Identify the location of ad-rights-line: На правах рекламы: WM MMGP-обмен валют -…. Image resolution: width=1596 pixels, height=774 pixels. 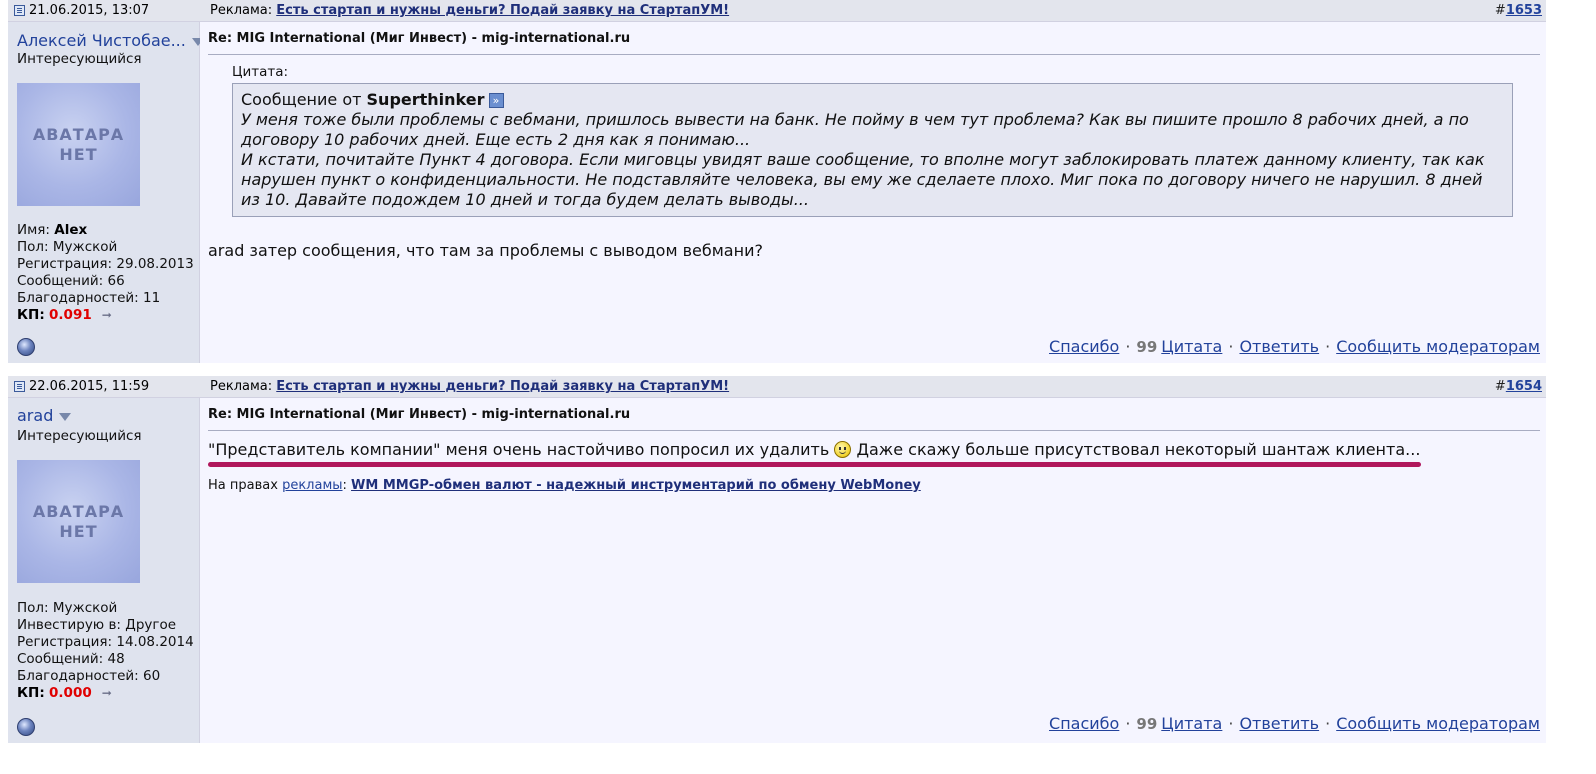
(564, 485).